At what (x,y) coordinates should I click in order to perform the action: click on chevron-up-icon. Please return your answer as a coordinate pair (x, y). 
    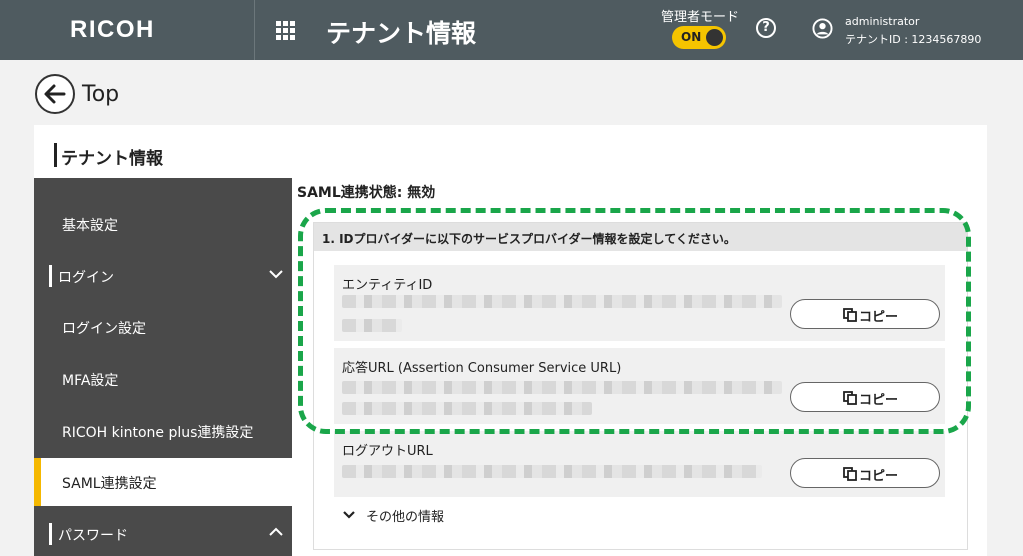
    Looking at the image, I should click on (276, 531).